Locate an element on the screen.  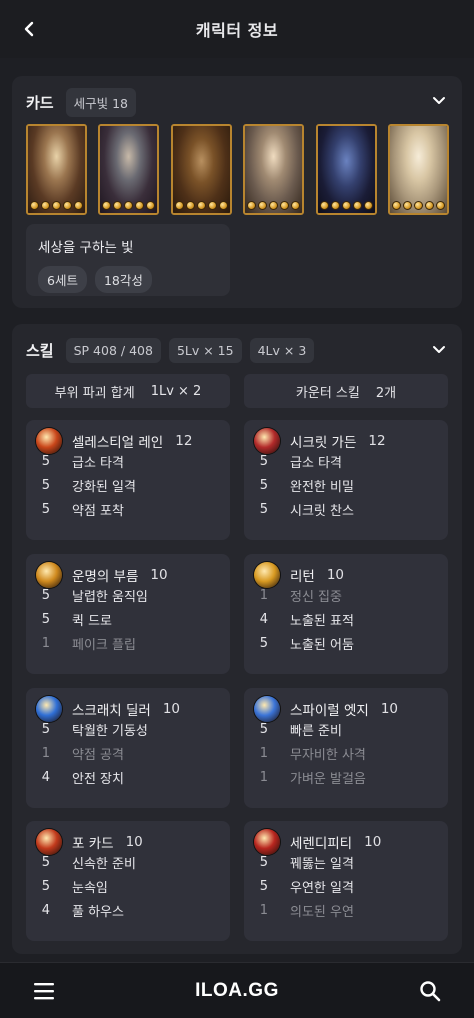
tripod-name: 급소 타격 is located at coordinates (98, 463).